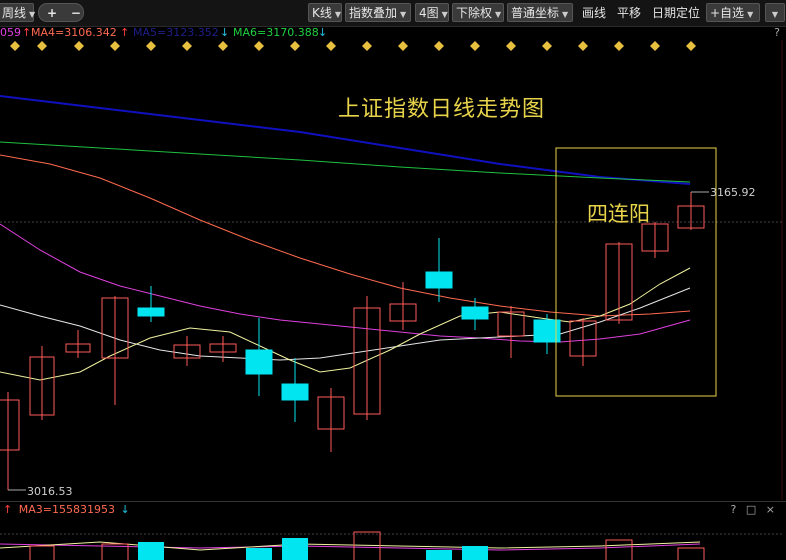 The height and width of the screenshot is (560, 786). Describe the element at coordinates (629, 12) in the screenshot. I see `pan-button: 平移` at that location.